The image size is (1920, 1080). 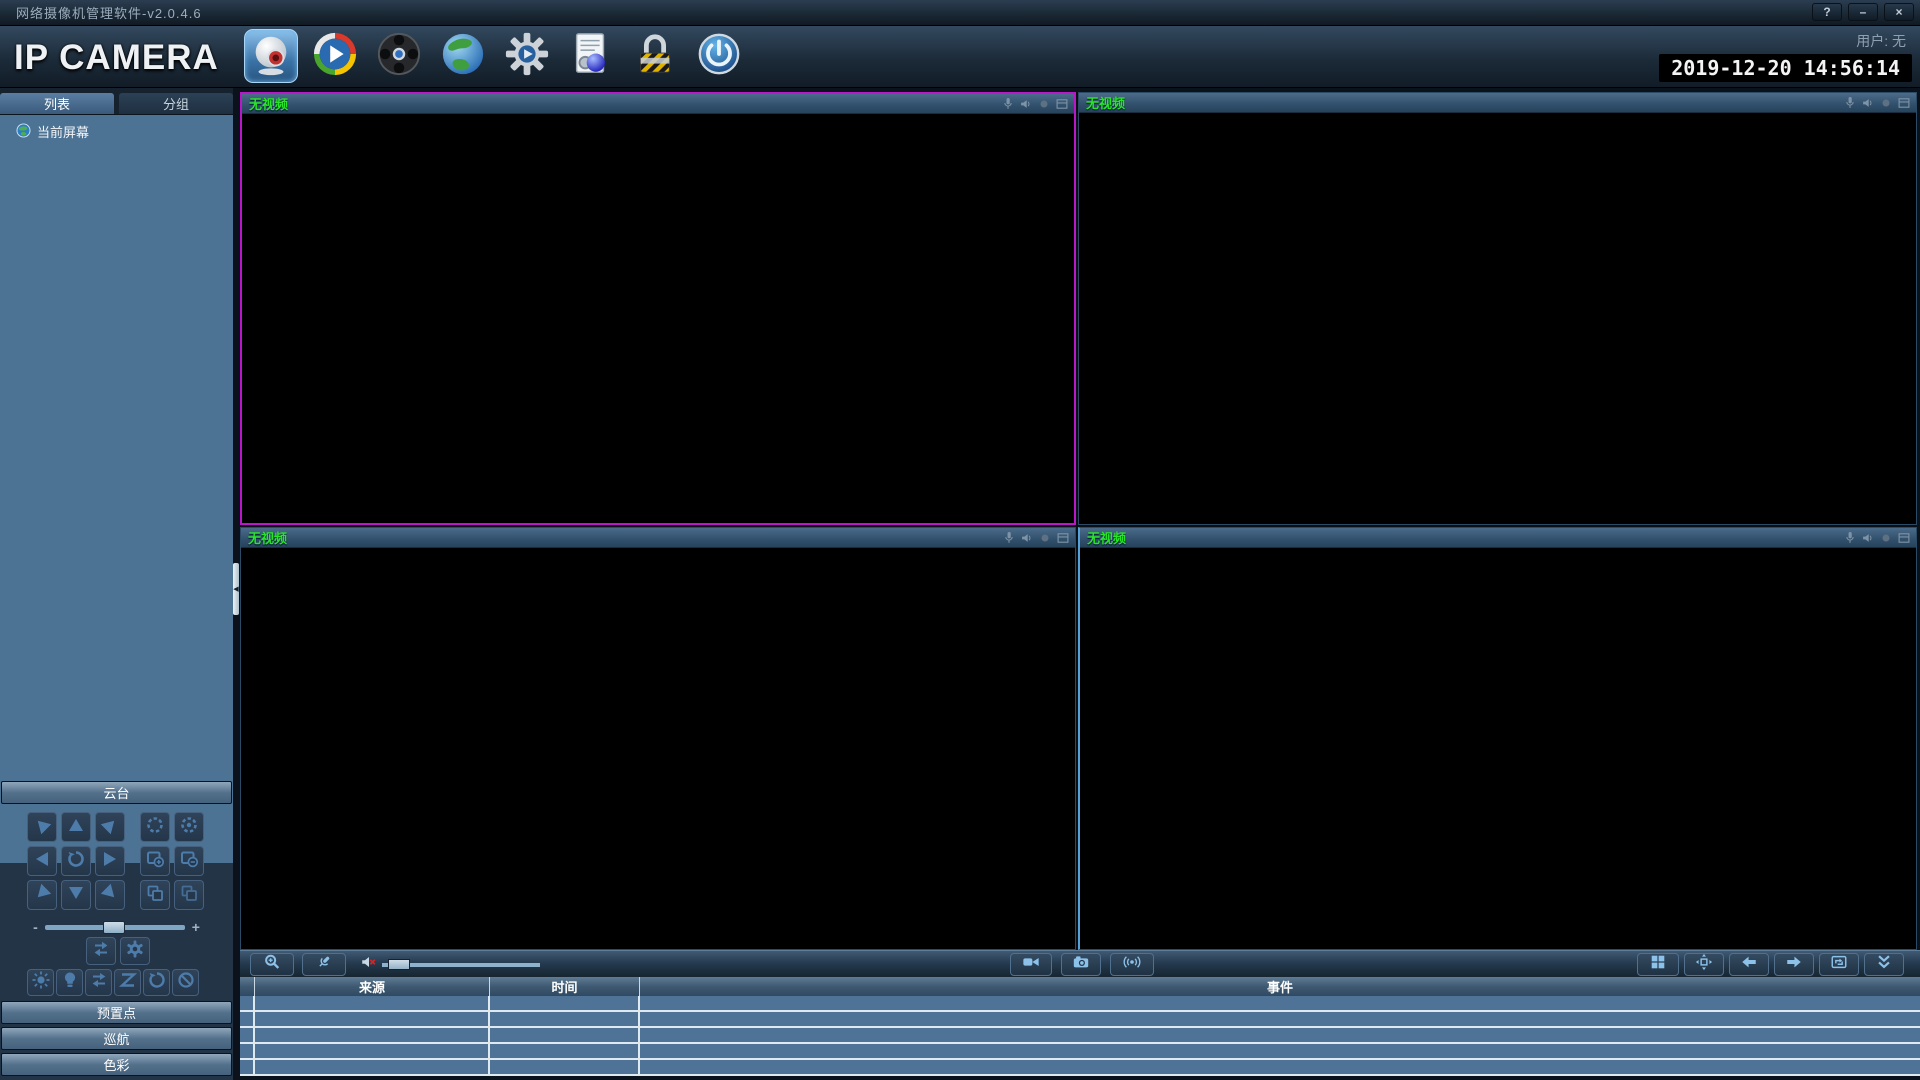 What do you see at coordinates (527, 56) in the screenshot?
I see `settings-button` at bounding box center [527, 56].